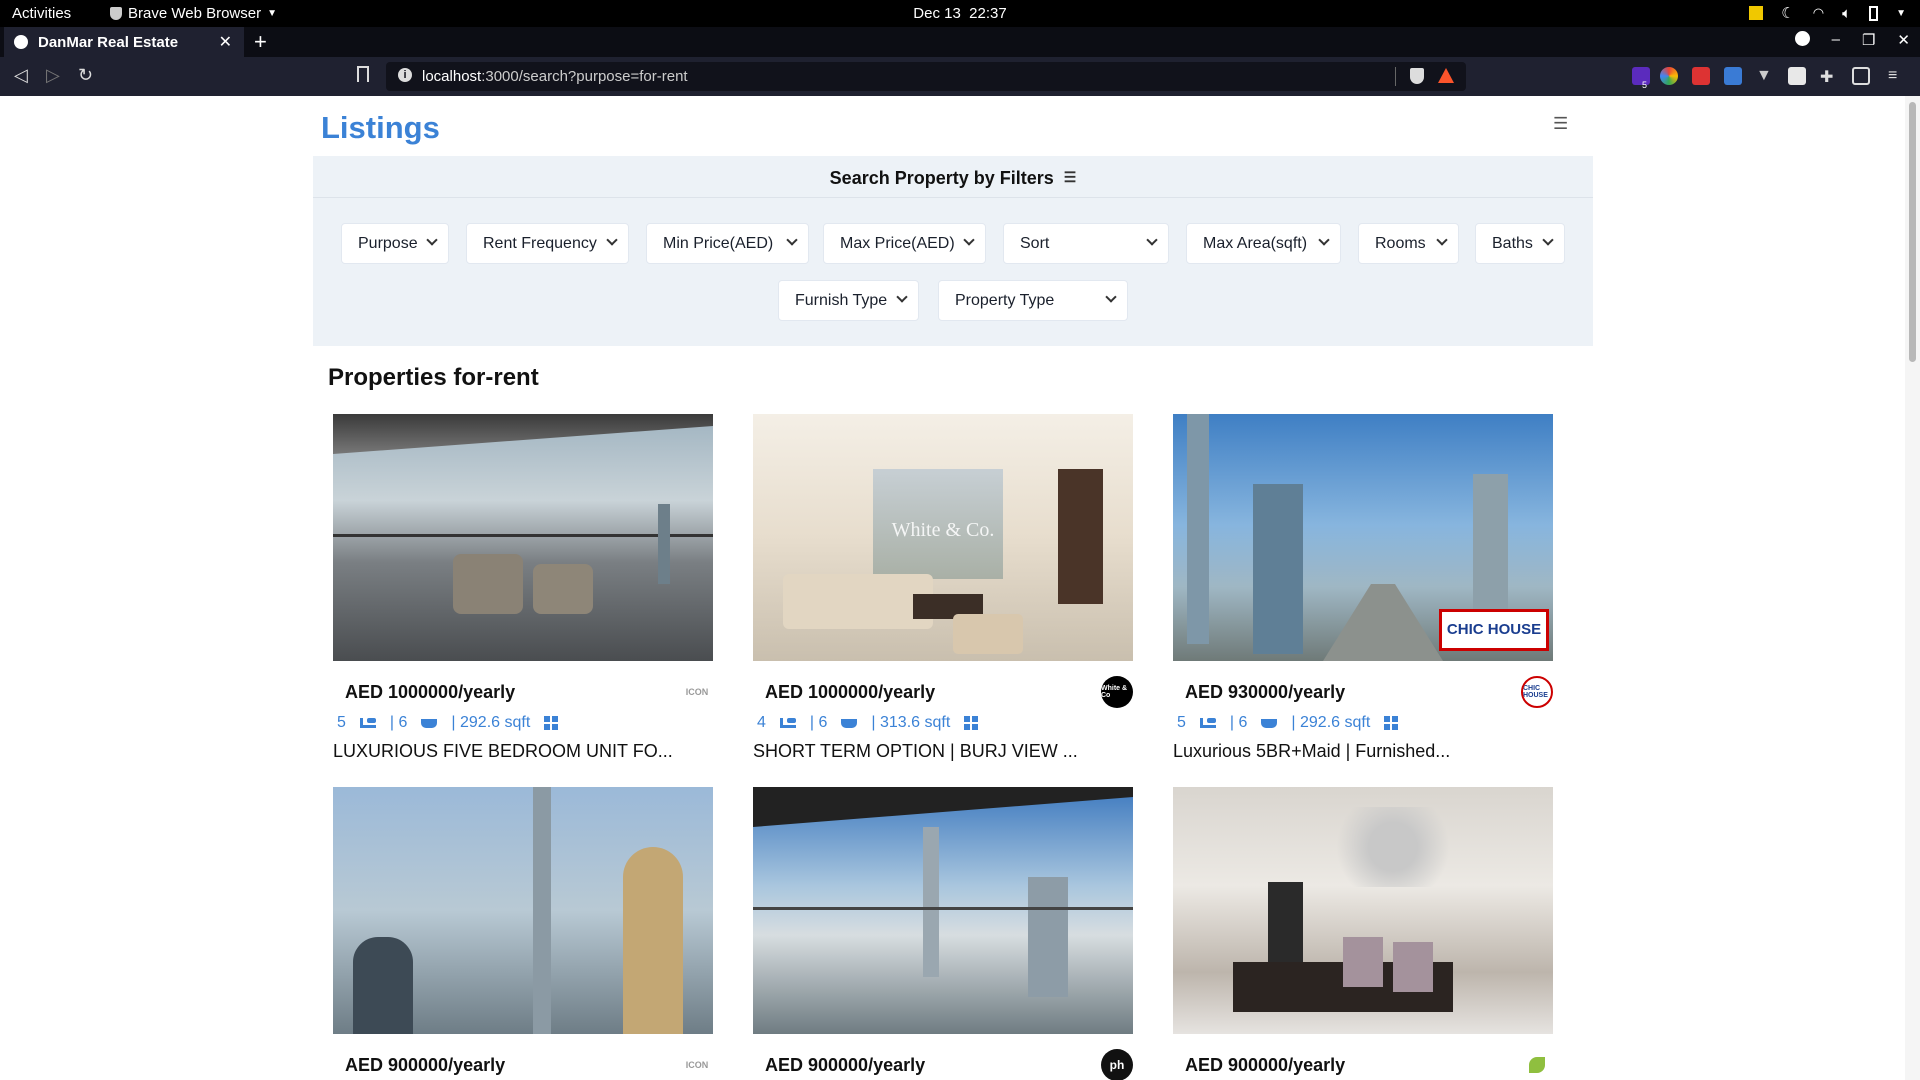 The image size is (1920, 1080). Describe the element at coordinates (85, 75) in the screenshot. I see `reload-icon: ↻` at that location.